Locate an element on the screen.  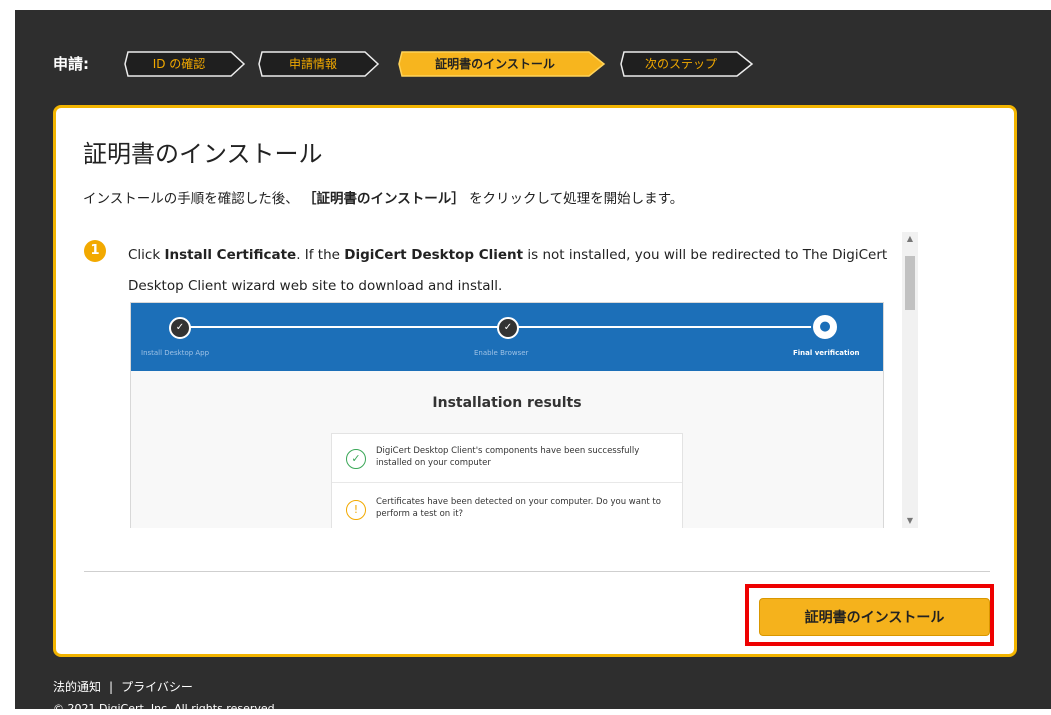
instructions-scrollbar: ▲ ▼ is located at coordinates (910, 380).